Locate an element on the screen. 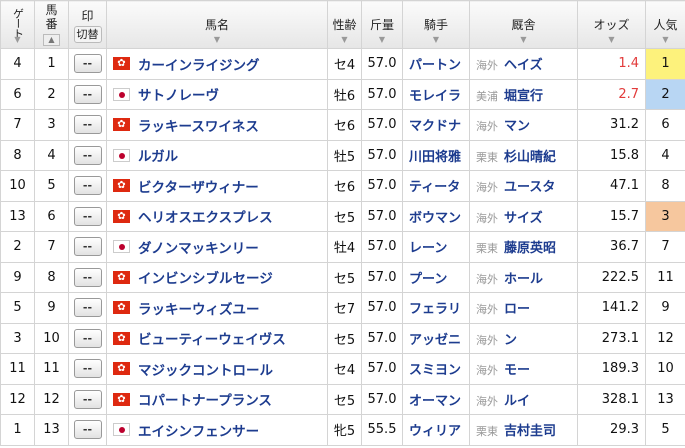  gate-cell: 12 is located at coordinates (17, 399).